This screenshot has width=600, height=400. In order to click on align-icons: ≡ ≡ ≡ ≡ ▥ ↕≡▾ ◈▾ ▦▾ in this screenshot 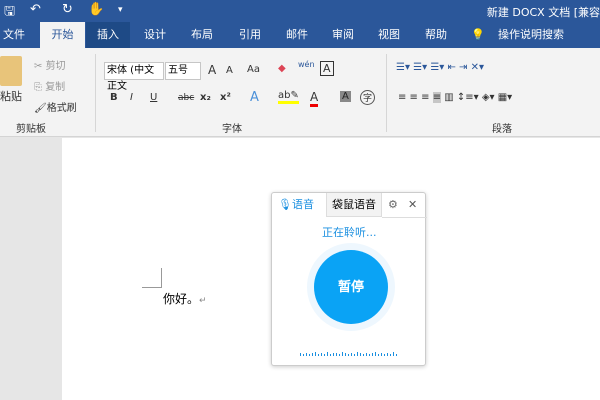, I will do `click(455, 97)`.